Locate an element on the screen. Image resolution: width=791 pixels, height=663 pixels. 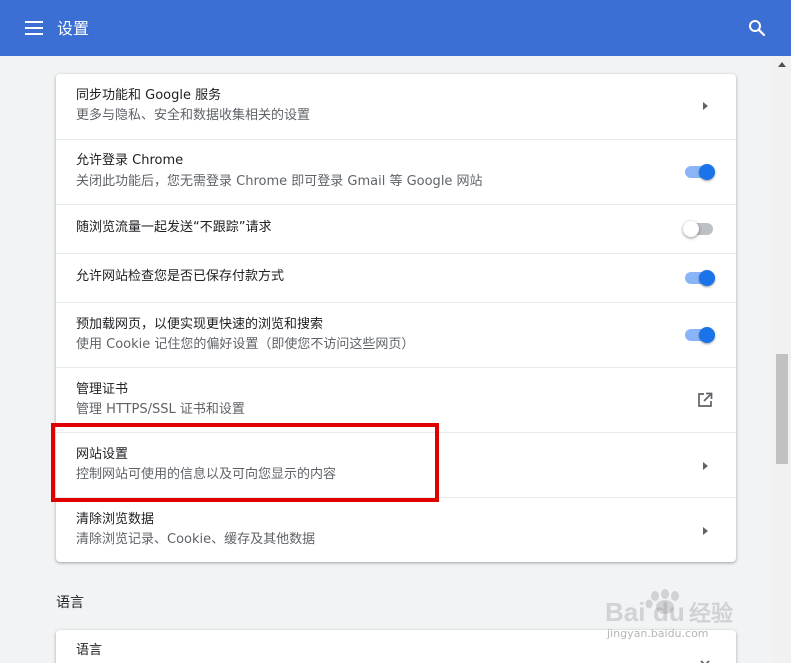
baidu-watermark-logo: Bai du 经验 is located at coordinates (669, 608).